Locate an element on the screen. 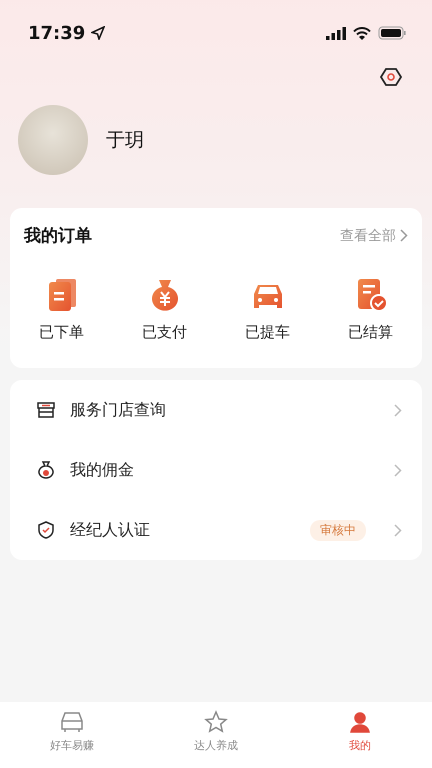  wifi-icon is located at coordinates (362, 33).